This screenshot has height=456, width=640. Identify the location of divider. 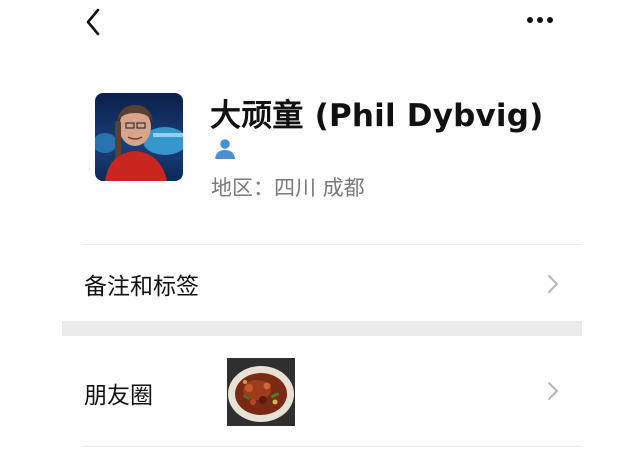
(332, 446).